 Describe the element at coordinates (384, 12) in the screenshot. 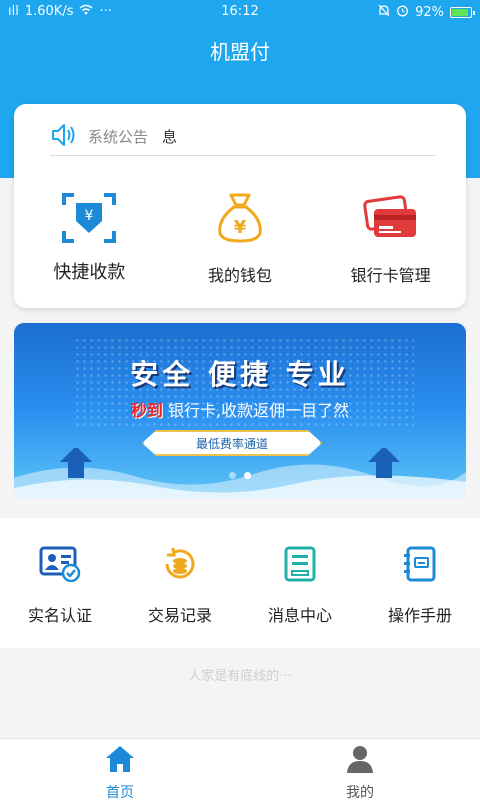

I see `bell-off-icon` at that location.